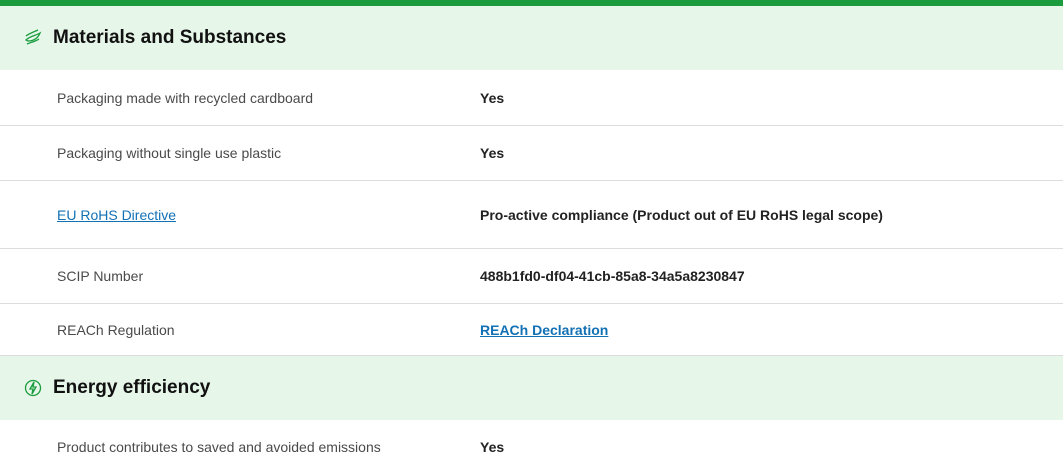 Image resolution: width=1063 pixels, height=467 pixels. What do you see at coordinates (100, 276) in the screenshot?
I see `row-label: SCIP Number` at bounding box center [100, 276].